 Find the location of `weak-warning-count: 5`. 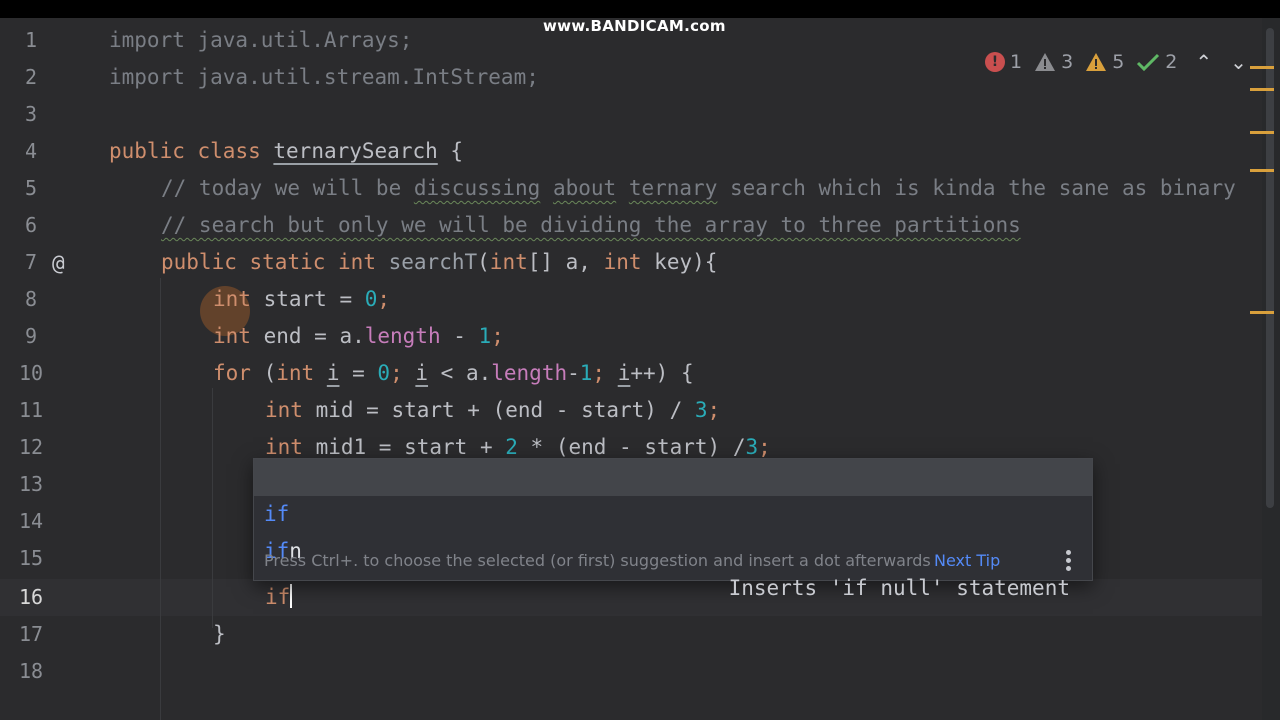

weak-warning-count: 5 is located at coordinates (1104, 62).